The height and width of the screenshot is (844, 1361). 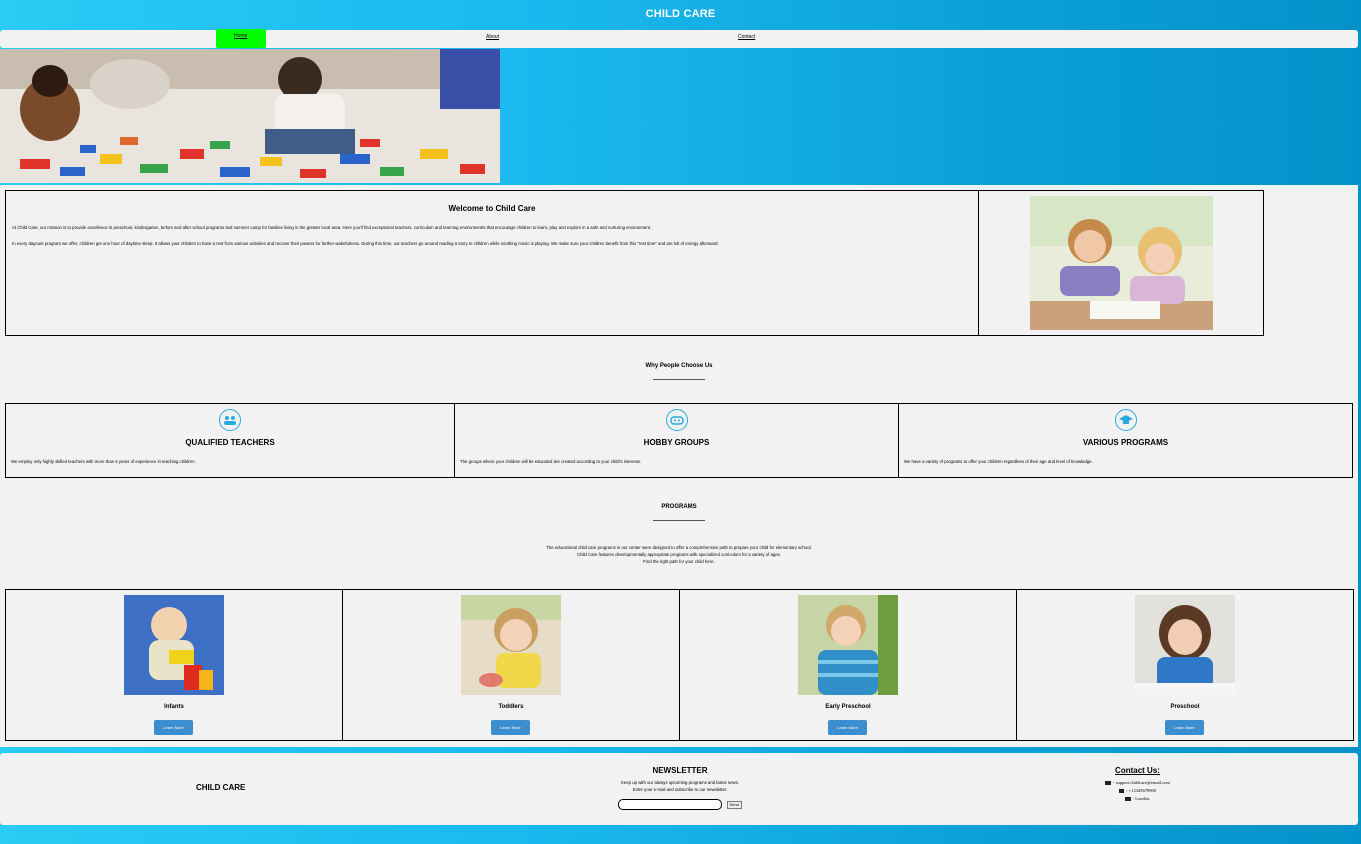 What do you see at coordinates (492, 208) in the screenshot?
I see `welcome-title: Welcome to Child Care` at bounding box center [492, 208].